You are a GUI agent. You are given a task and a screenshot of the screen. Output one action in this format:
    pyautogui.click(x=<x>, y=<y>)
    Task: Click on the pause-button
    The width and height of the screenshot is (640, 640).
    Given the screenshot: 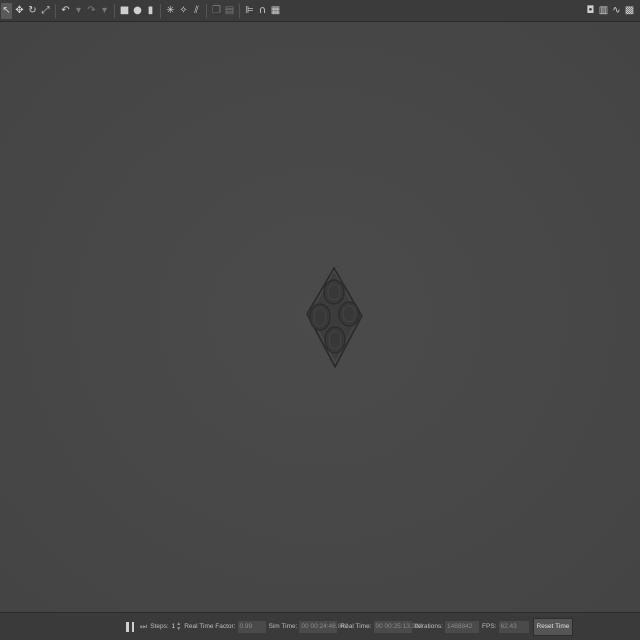 What is the action you would take?
    pyautogui.click(x=130, y=626)
    